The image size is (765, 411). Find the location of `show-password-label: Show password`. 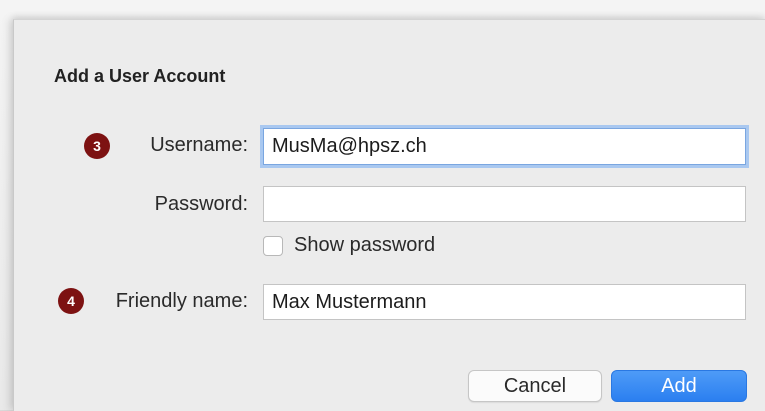

show-password-label: Show password is located at coordinates (364, 245).